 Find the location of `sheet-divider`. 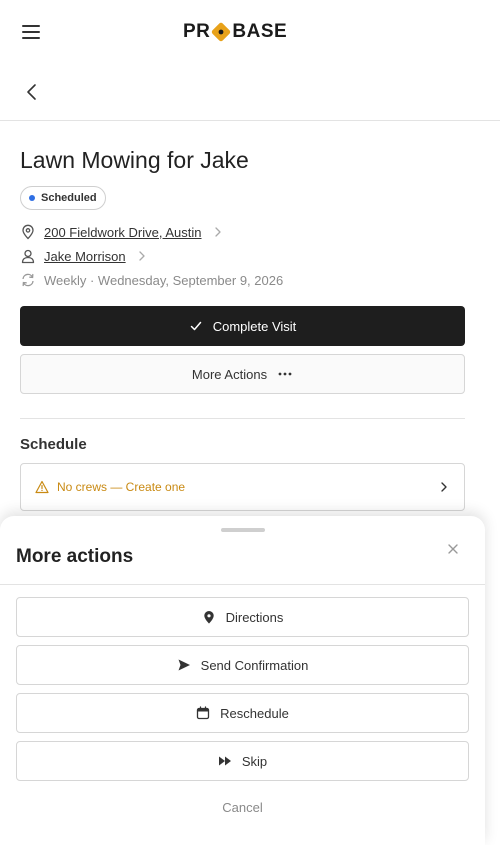

sheet-divider is located at coordinates (242, 584).